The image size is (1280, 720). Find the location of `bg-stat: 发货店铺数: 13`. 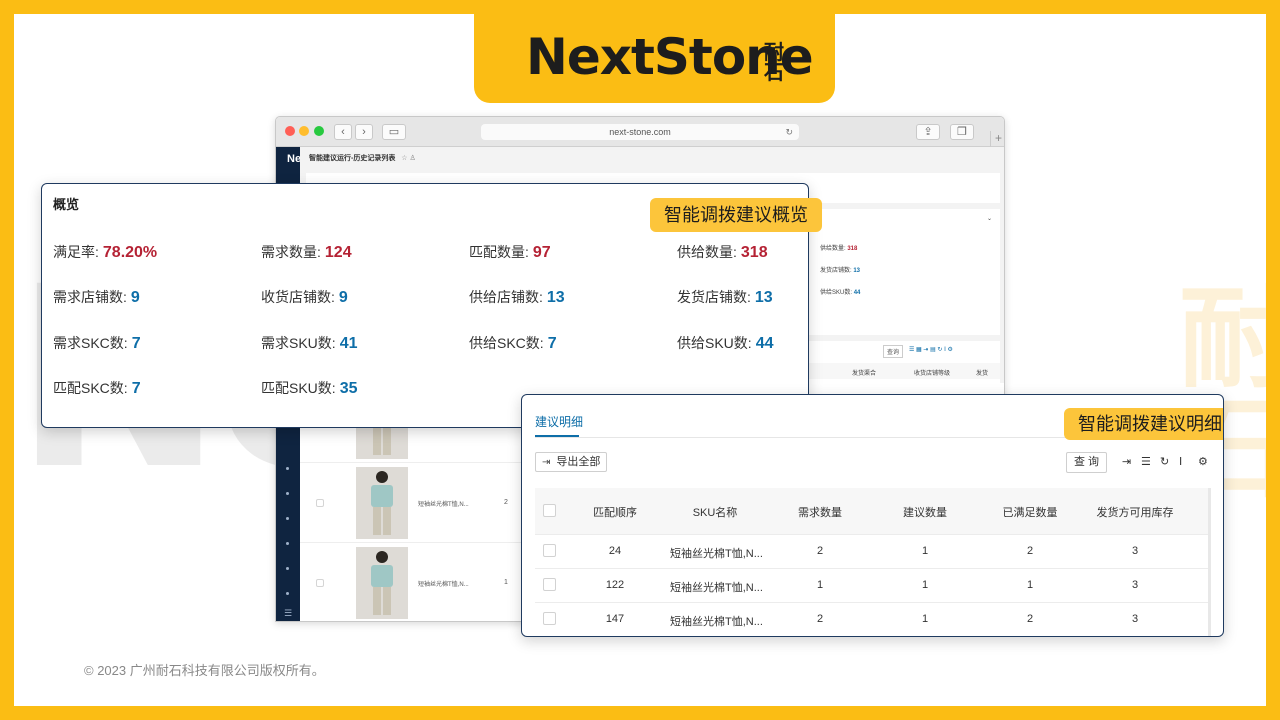

bg-stat: 发货店铺数: 13 is located at coordinates (840, 271).